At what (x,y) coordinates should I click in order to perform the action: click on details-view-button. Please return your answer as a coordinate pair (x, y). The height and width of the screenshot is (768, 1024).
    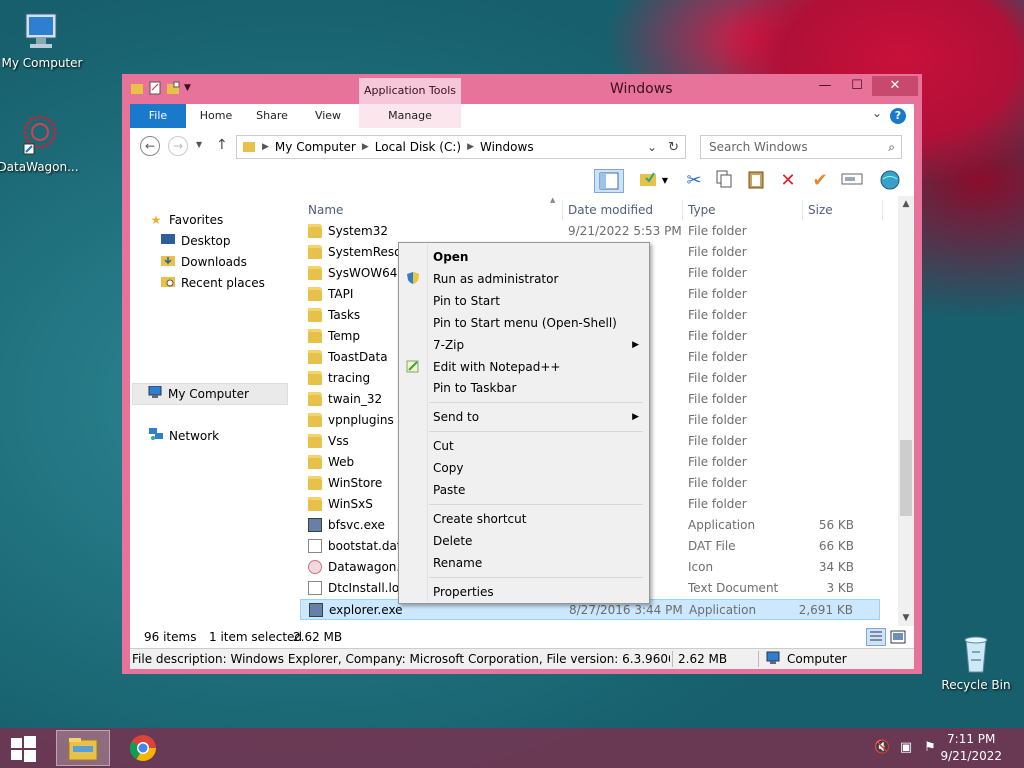
    Looking at the image, I should click on (876, 637).